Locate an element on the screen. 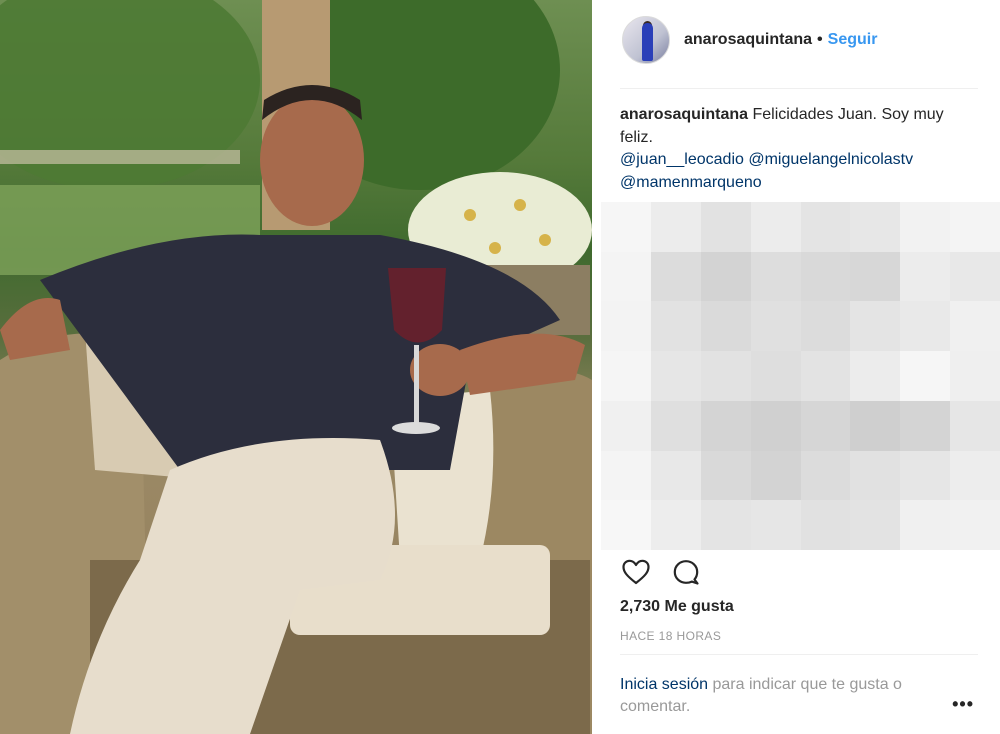 The height and width of the screenshot is (734, 1000). author-username: anarosaquintana is located at coordinates (748, 40).